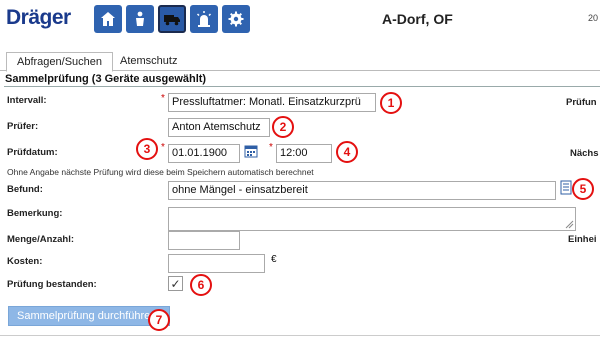 This screenshot has height=341, width=600. Describe the element at coordinates (35, 213) in the screenshot. I see `bemerkung-label: Bemerkung:` at that location.